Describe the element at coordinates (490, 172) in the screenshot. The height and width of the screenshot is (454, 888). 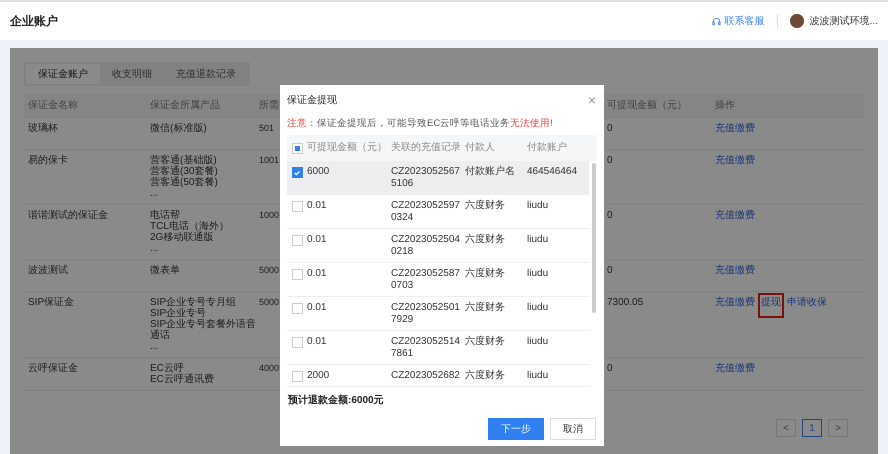
I see `table-cell-text: 付款账户名` at that location.